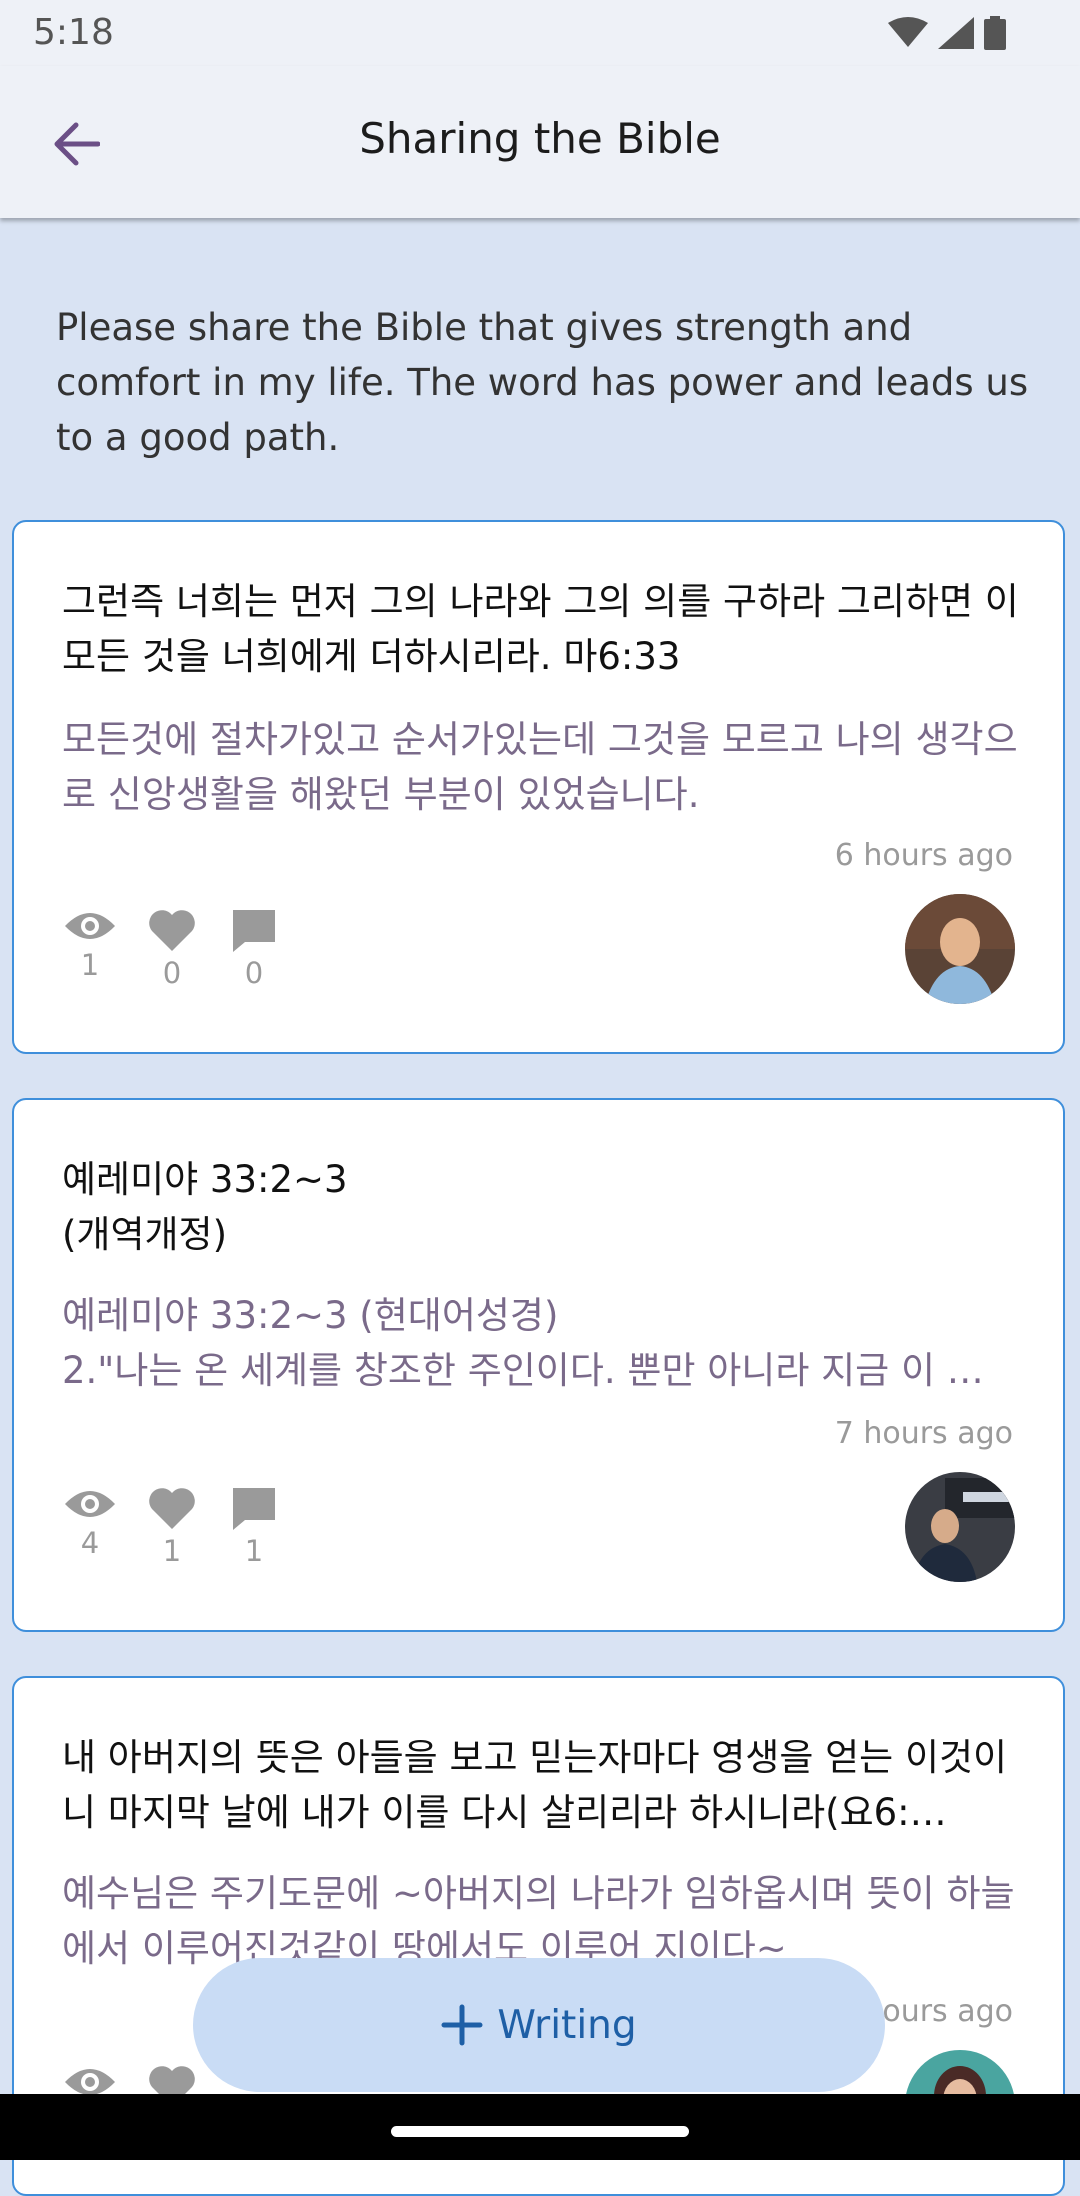  What do you see at coordinates (90, 1543) in the screenshot?
I see `views-count: 4` at bounding box center [90, 1543].